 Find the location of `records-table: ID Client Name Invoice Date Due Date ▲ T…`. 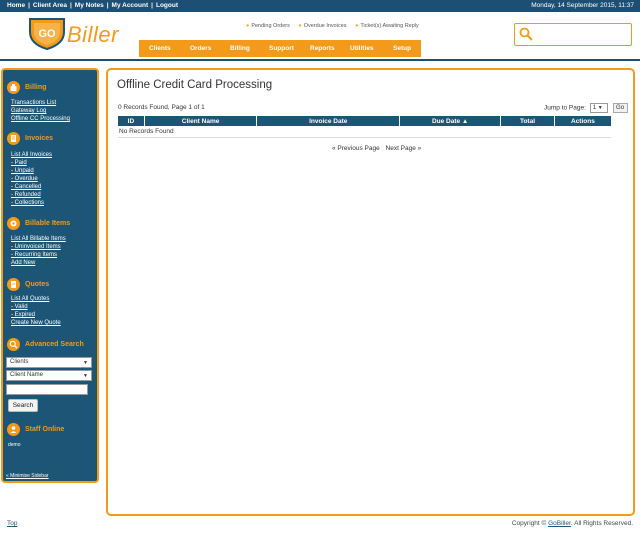

records-table: ID Client Name Invoice Date Due Date ▲ T… is located at coordinates (364, 127).